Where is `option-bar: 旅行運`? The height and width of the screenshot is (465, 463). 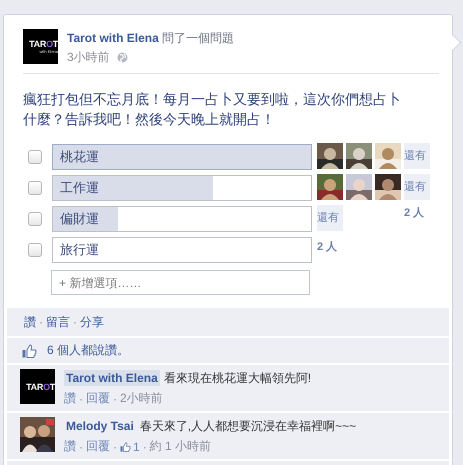
option-bar: 旅行運 is located at coordinates (182, 249).